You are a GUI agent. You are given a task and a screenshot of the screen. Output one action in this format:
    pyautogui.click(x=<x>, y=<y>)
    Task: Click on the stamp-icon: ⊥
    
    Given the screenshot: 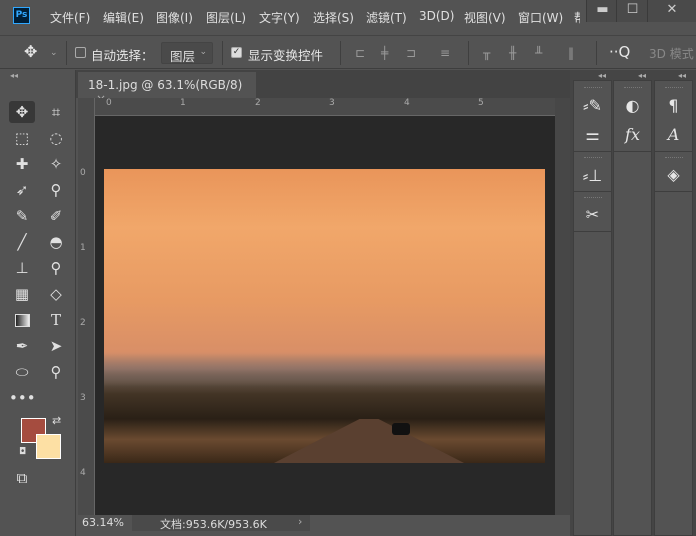 What is the action you would take?
    pyautogui.click(x=22, y=268)
    